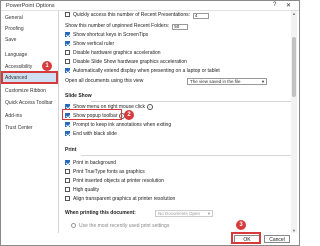 The height and width of the screenshot is (246, 320). What do you see at coordinates (95, 134) in the screenshot?
I see `end-black-label: End with black slide` at bounding box center [95, 134].